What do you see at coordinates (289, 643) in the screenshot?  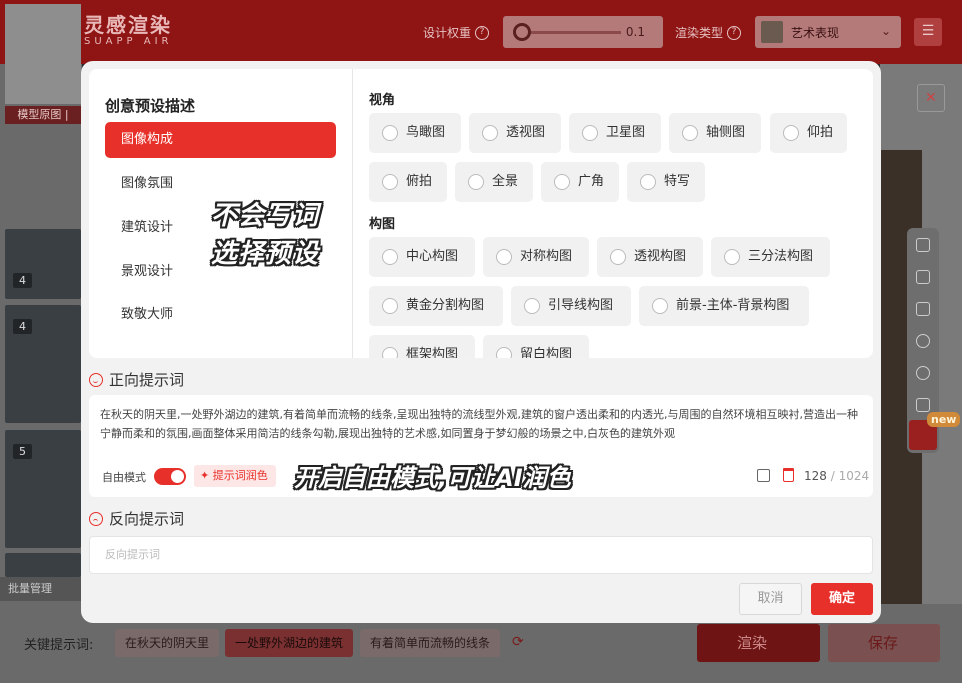 I see `keyword-chip: 一处野外湖边的建筑` at bounding box center [289, 643].